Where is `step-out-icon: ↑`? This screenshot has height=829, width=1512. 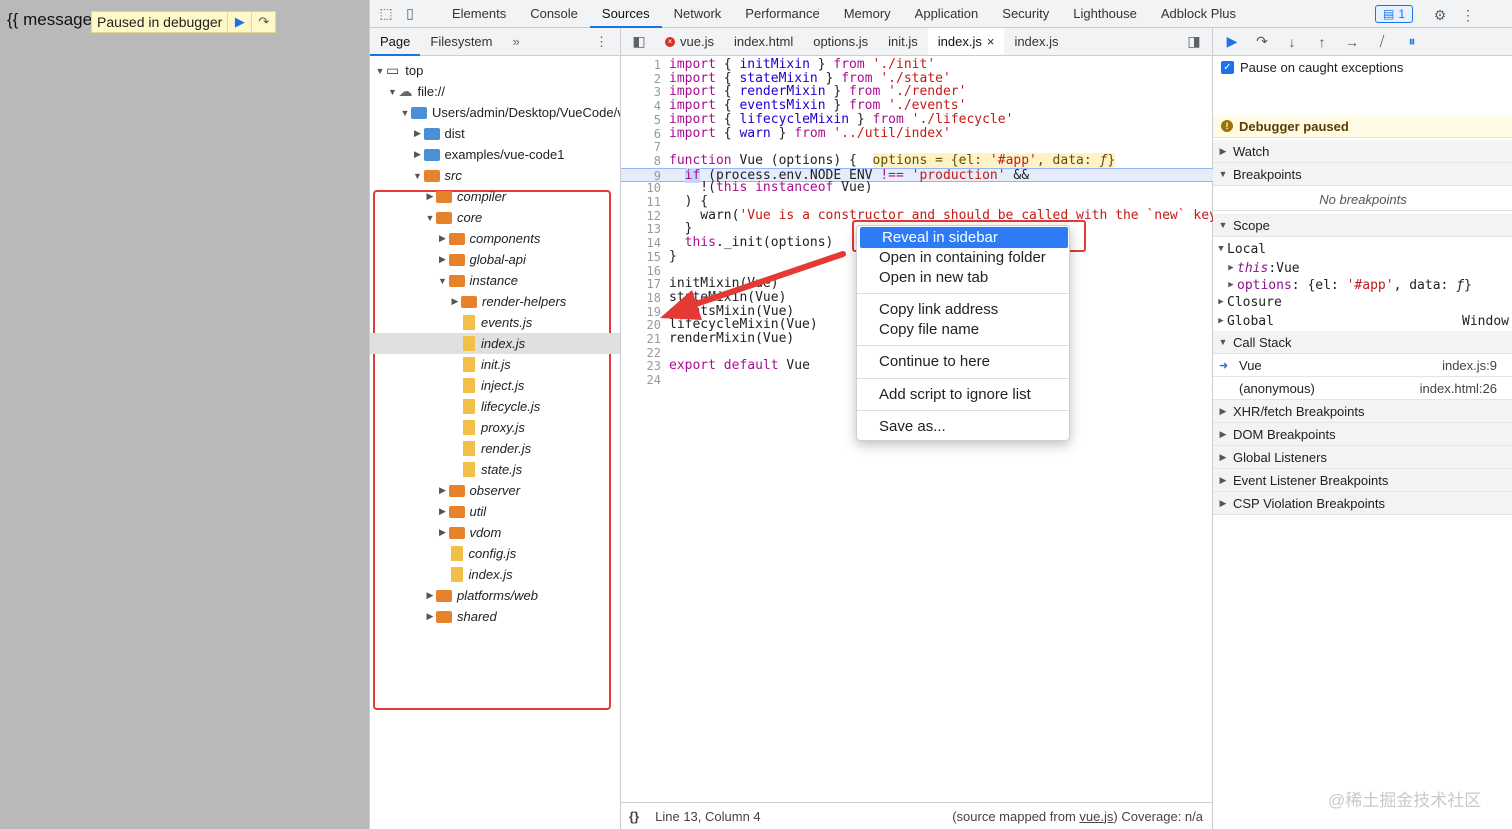
step-out-icon: ↑ is located at coordinates (1322, 42).